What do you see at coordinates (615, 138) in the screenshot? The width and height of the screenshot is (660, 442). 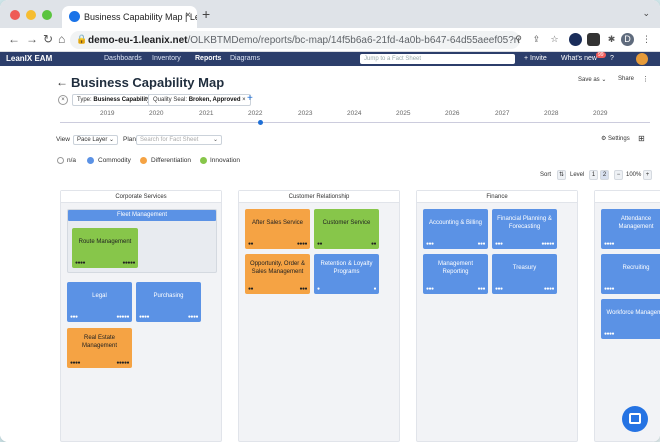 I see `settings-button: ⚙ Settings` at bounding box center [615, 138].